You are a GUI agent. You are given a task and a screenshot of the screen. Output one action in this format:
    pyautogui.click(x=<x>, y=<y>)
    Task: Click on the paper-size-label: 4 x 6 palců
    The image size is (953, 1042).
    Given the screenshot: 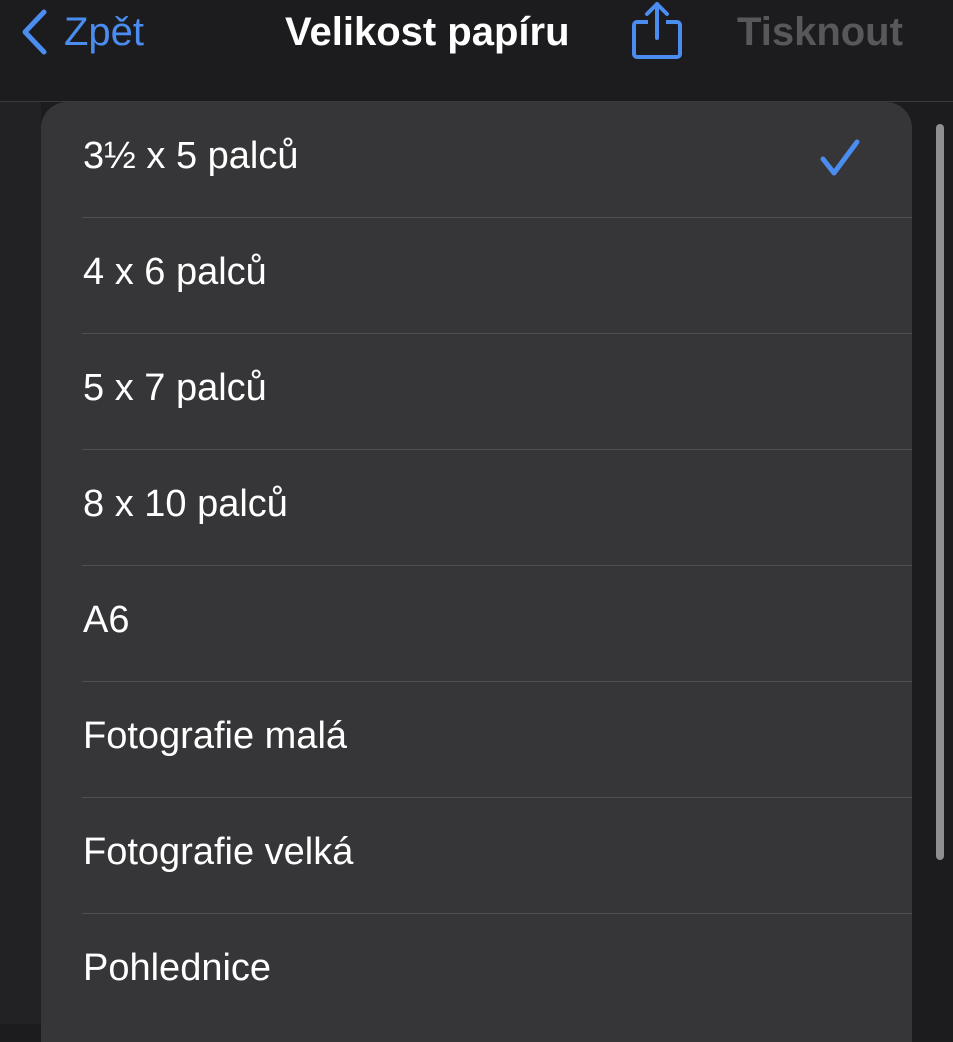 What is the action you would take?
    pyautogui.click(x=175, y=272)
    